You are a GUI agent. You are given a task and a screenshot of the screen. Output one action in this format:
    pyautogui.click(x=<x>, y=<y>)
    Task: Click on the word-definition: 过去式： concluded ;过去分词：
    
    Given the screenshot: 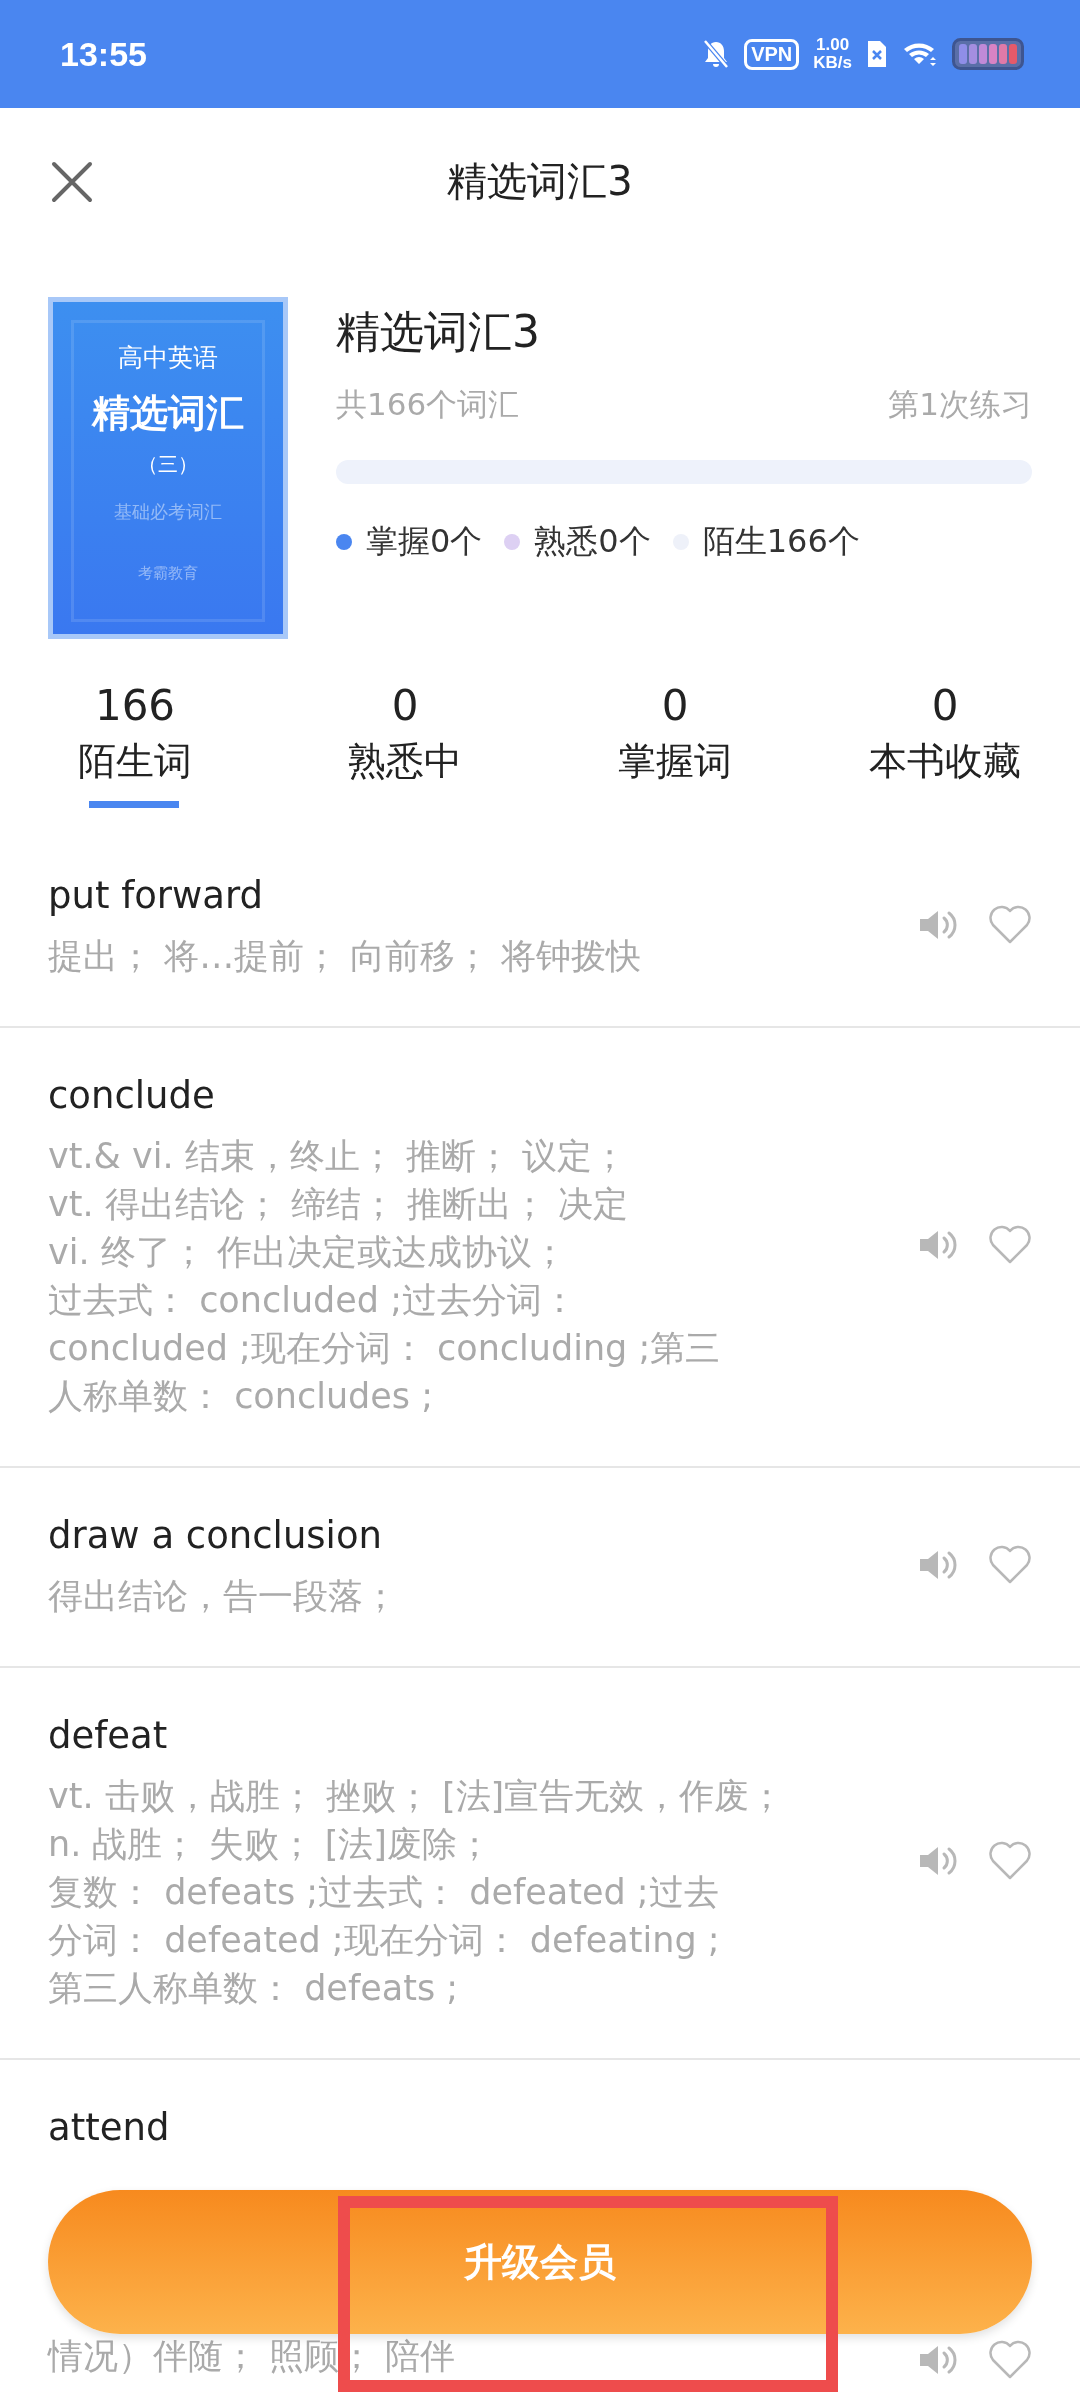 What is the action you would take?
    pyautogui.click(x=313, y=1300)
    